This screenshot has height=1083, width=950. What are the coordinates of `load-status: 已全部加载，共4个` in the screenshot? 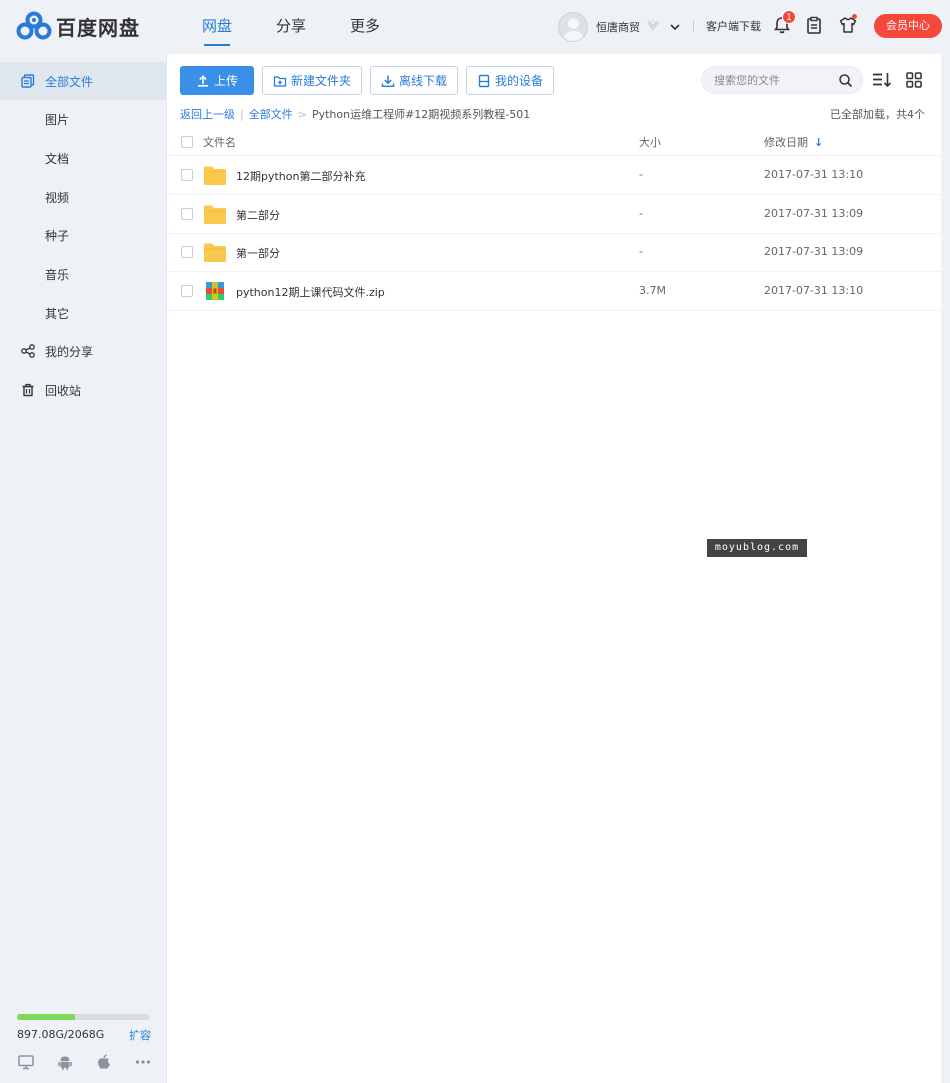 It's located at (877, 114).